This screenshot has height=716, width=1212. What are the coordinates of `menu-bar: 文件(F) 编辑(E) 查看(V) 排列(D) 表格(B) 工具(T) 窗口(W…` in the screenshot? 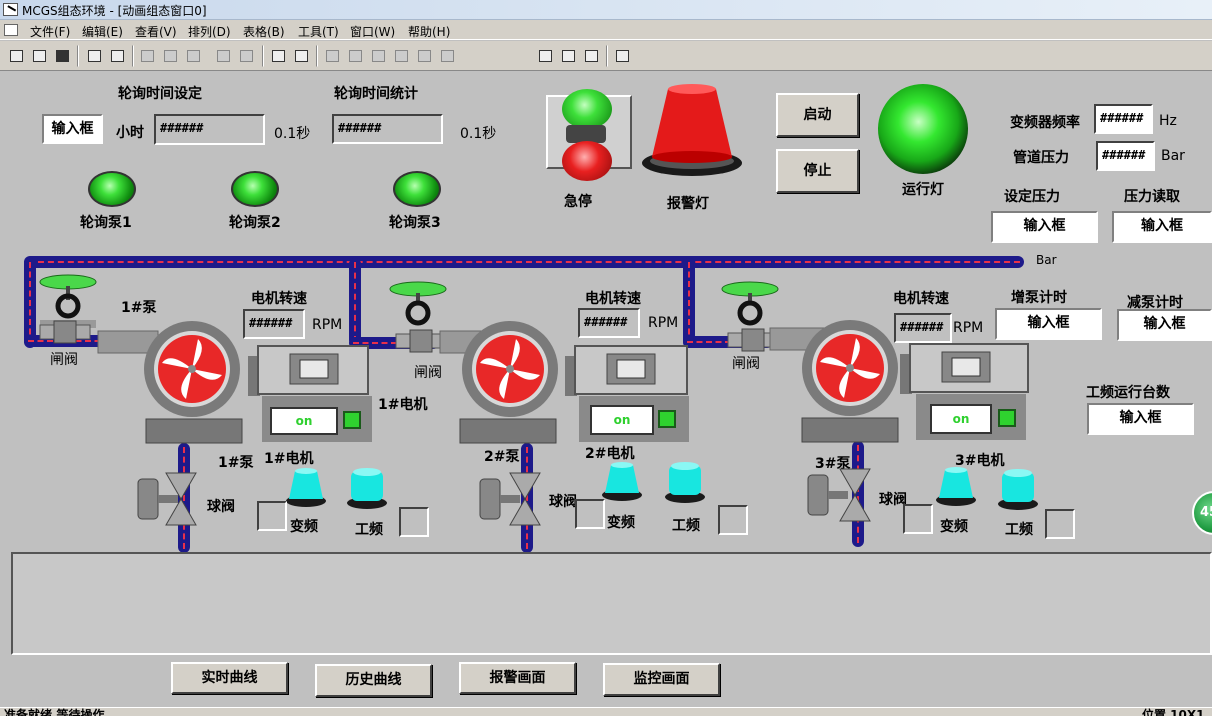 It's located at (606, 30).